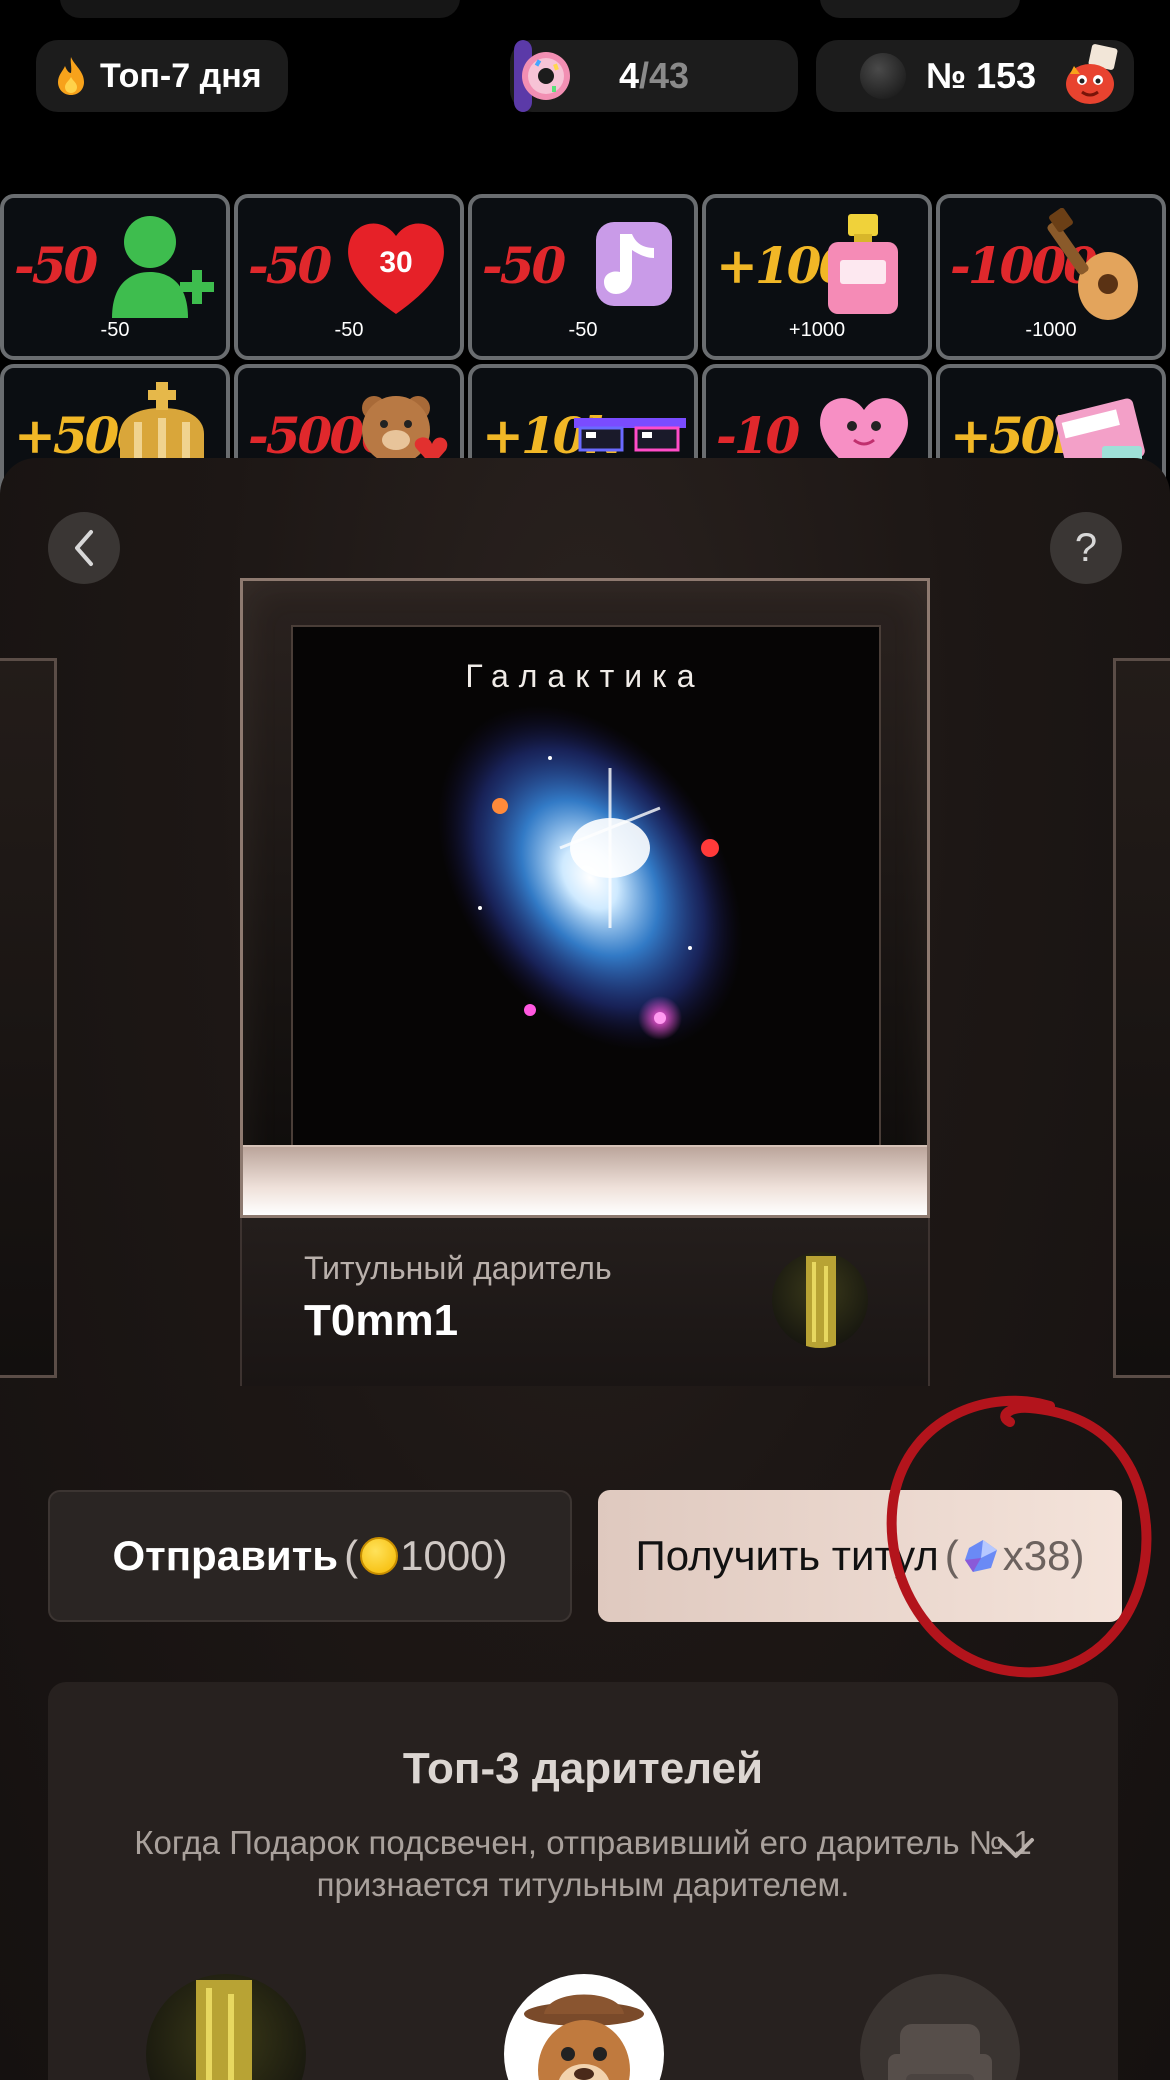  Describe the element at coordinates (225, 1555) in the screenshot. I see `send-label: Отправить` at that location.